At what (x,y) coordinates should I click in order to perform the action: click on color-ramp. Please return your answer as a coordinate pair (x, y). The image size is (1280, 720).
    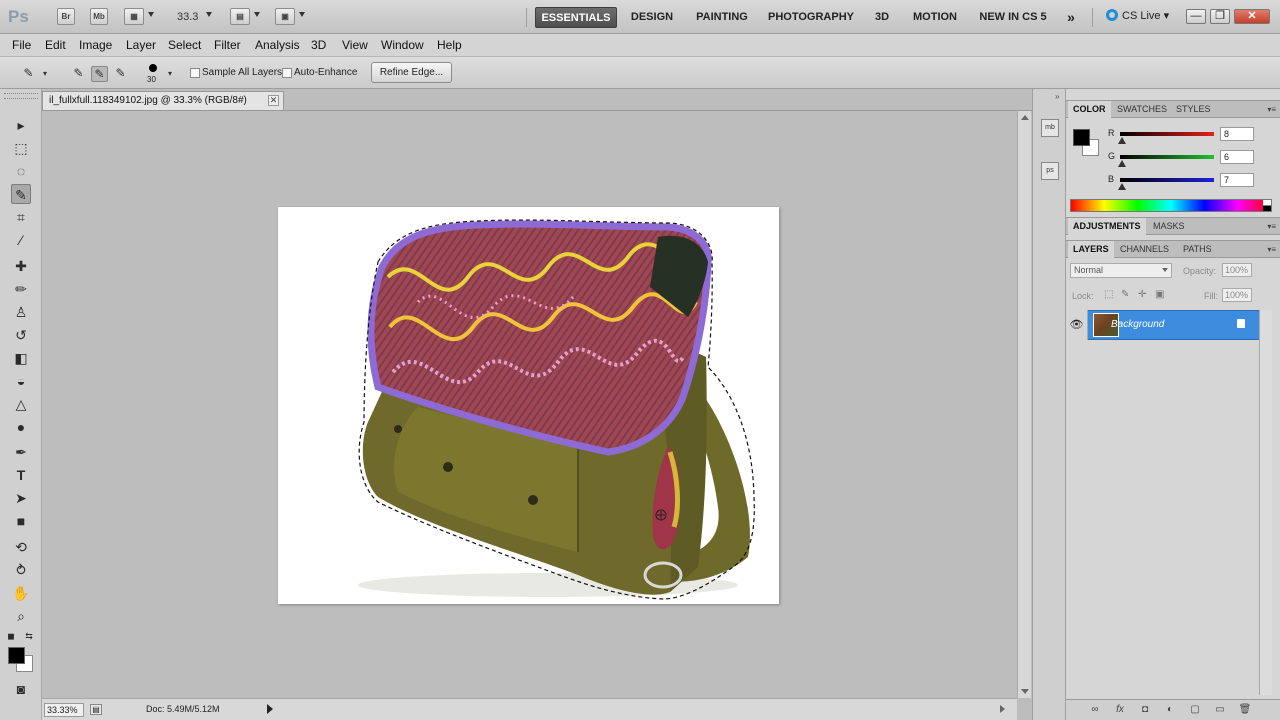
    Looking at the image, I should click on (1171, 205).